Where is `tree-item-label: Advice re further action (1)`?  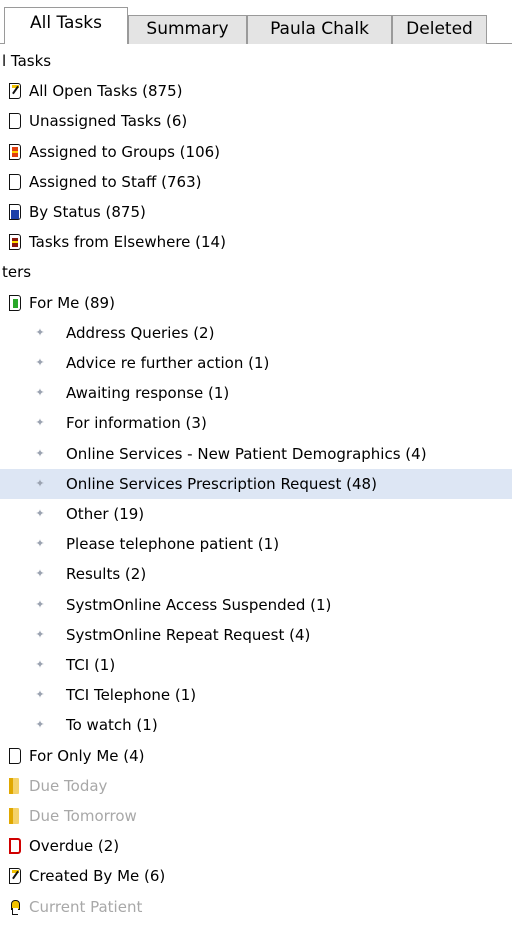 tree-item-label: Advice re further action (1) is located at coordinates (168, 363).